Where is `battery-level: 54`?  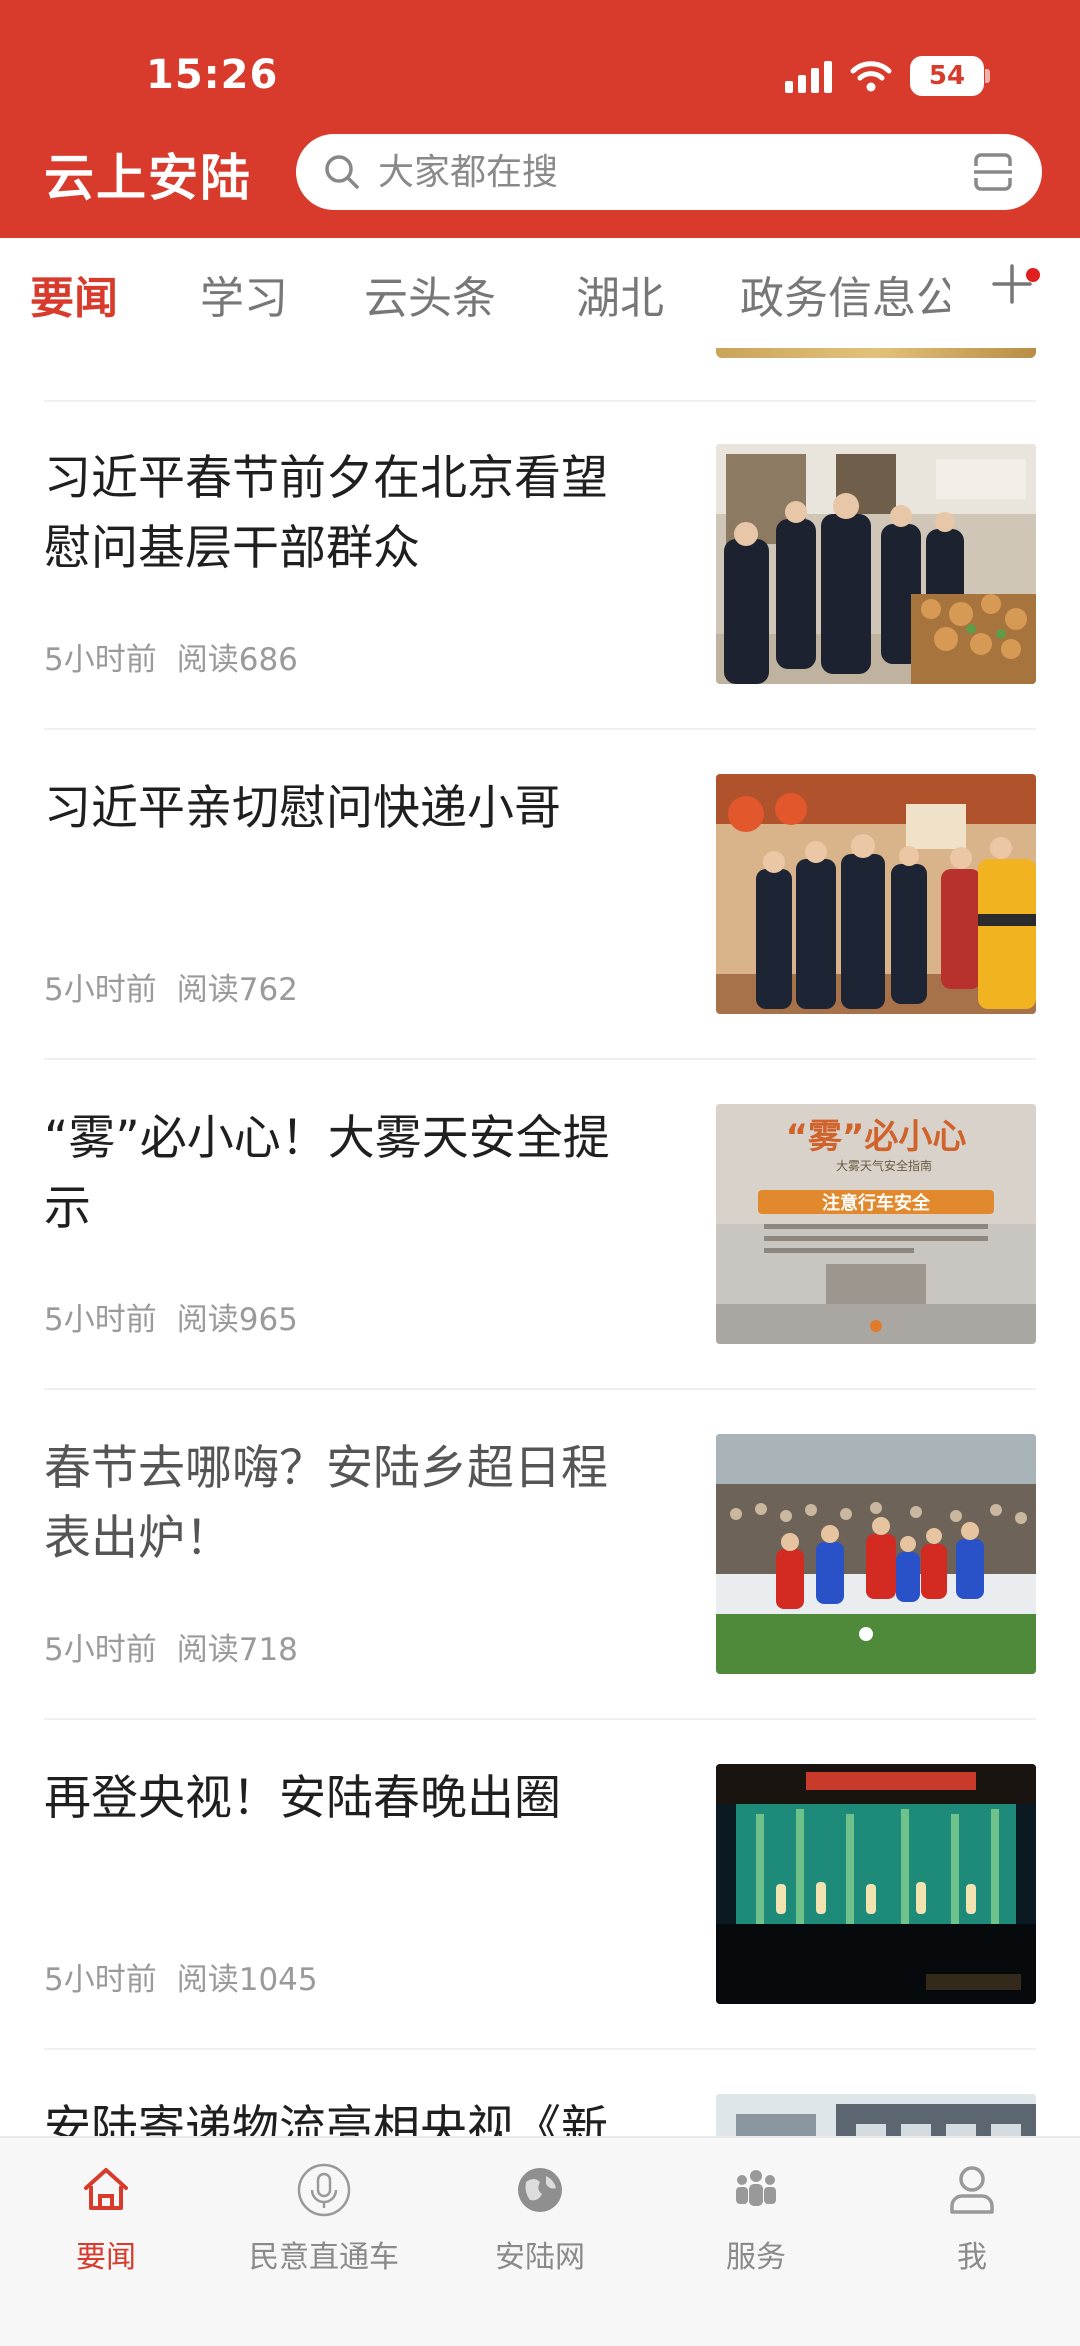 battery-level: 54 is located at coordinates (947, 76).